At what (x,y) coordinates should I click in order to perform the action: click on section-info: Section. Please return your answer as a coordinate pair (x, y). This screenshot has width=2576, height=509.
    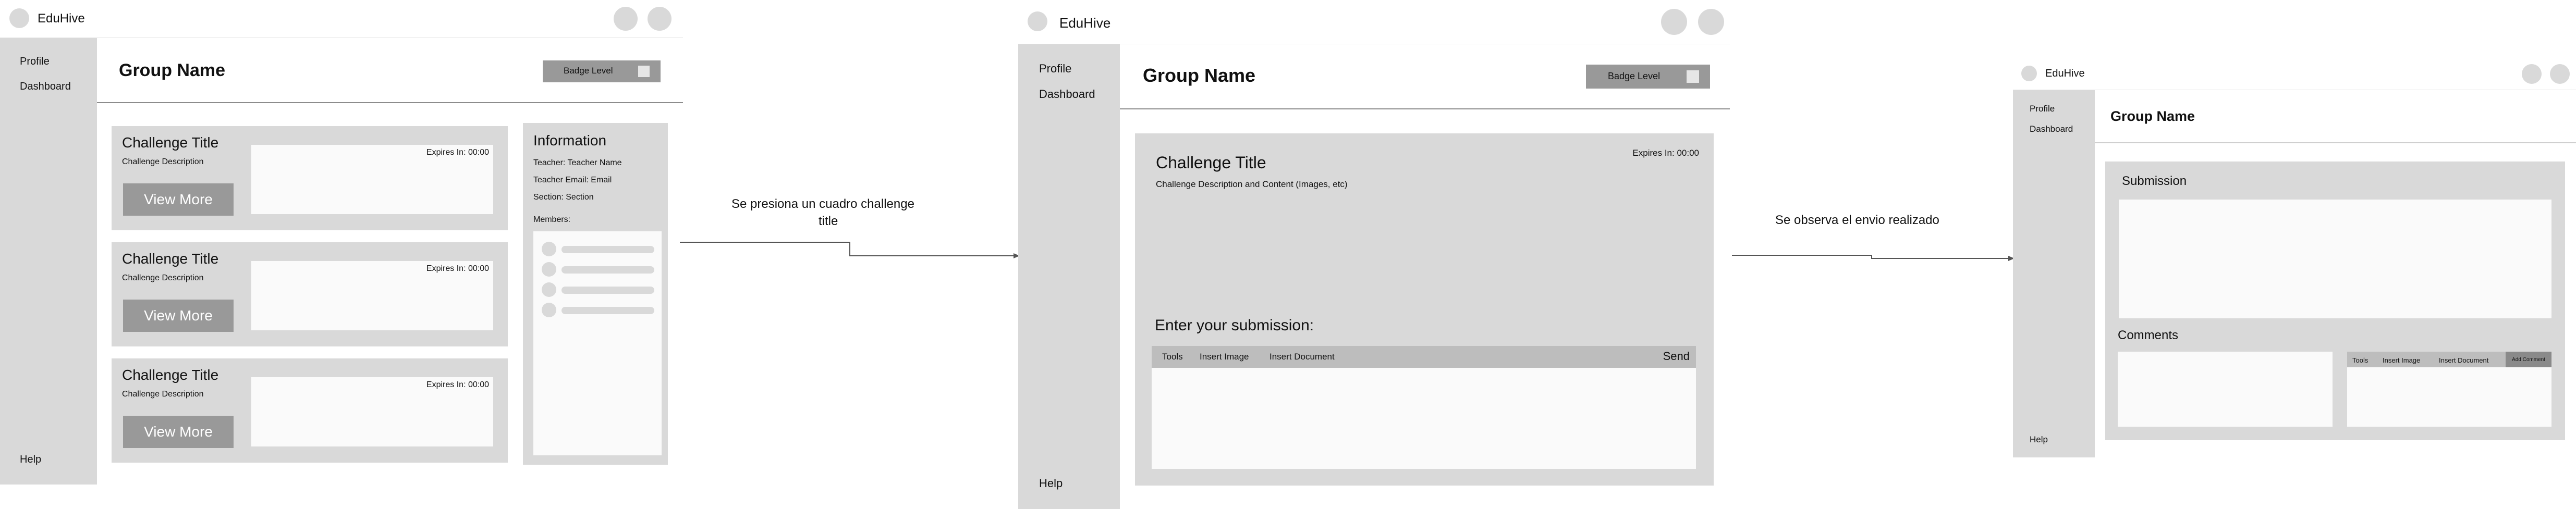
    Looking at the image, I should click on (563, 198).